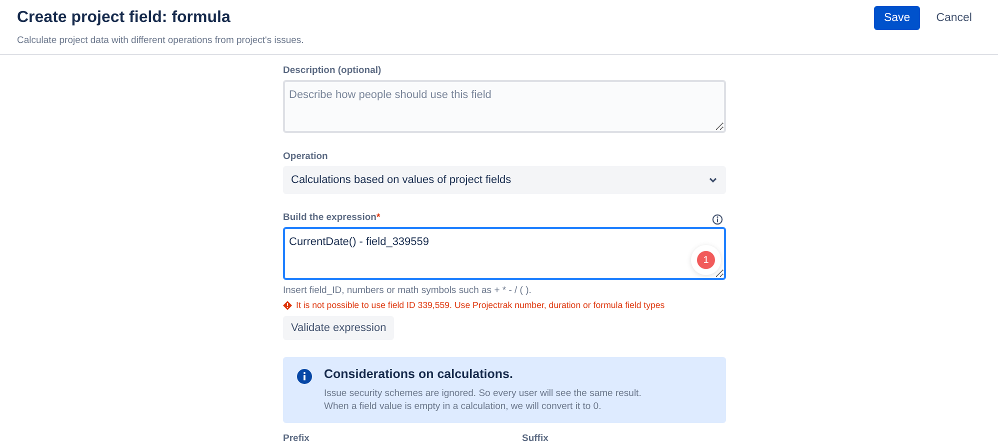 This screenshot has height=445, width=998. What do you see at coordinates (463, 406) in the screenshot?
I see `info-text: When a field value is empty in a calculation, we will convert it to 0.` at bounding box center [463, 406].